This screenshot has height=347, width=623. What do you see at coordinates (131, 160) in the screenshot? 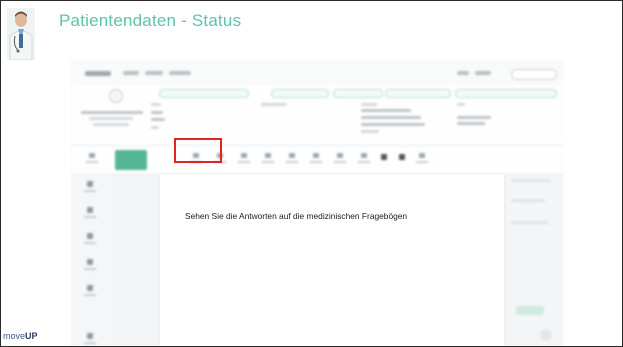
I see `toolbar-active-item` at bounding box center [131, 160].